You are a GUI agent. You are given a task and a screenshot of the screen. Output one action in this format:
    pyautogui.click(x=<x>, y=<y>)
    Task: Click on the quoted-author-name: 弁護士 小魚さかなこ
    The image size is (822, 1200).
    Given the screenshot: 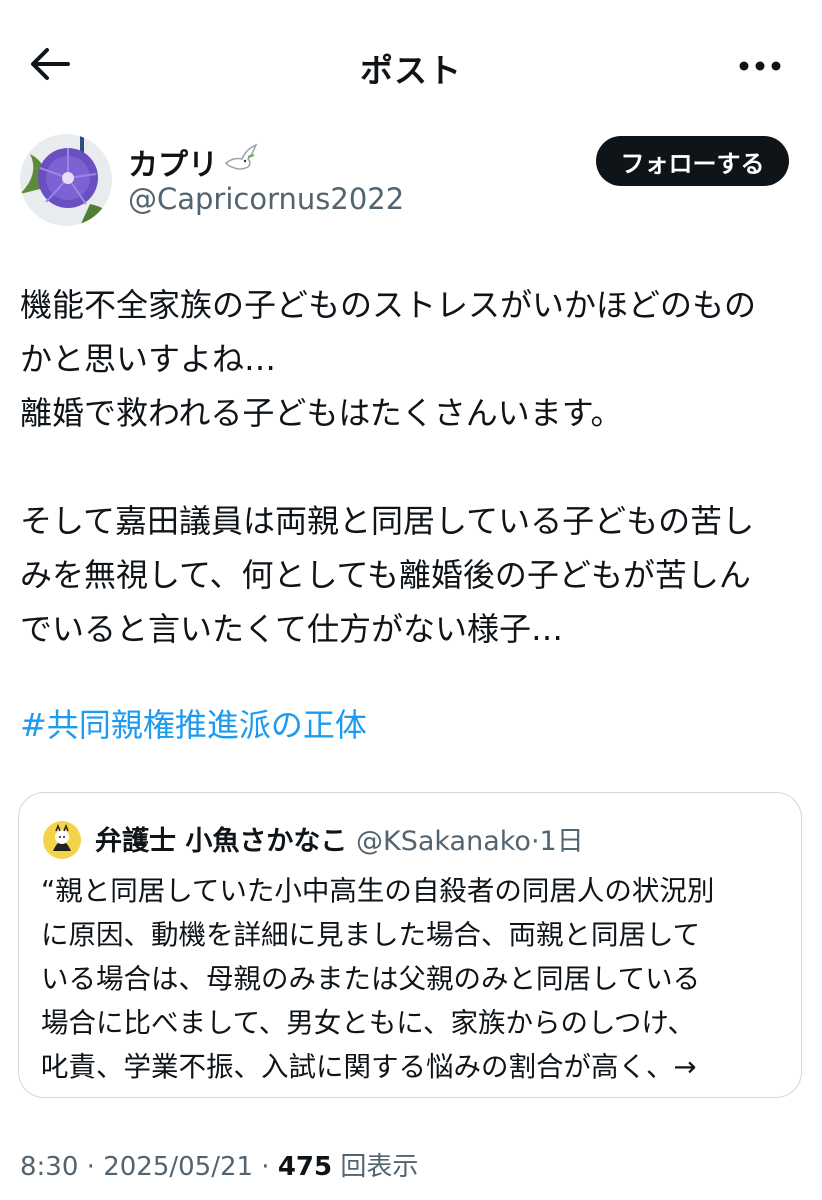 What is the action you would take?
    pyautogui.click(x=221, y=841)
    